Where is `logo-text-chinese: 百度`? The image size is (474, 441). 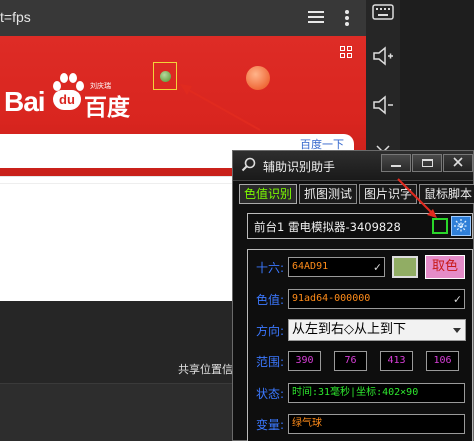 logo-text-chinese: 百度 is located at coordinates (107, 108).